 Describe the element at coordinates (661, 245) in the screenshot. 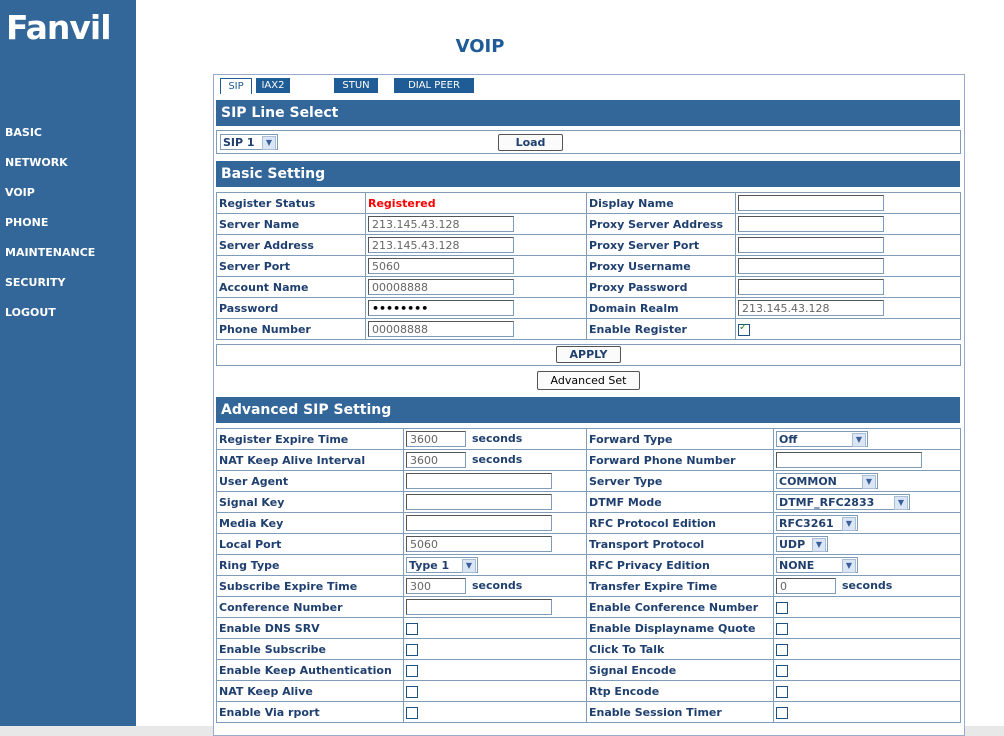

I see `proxy-server-port-label: Proxy Server Port` at that location.